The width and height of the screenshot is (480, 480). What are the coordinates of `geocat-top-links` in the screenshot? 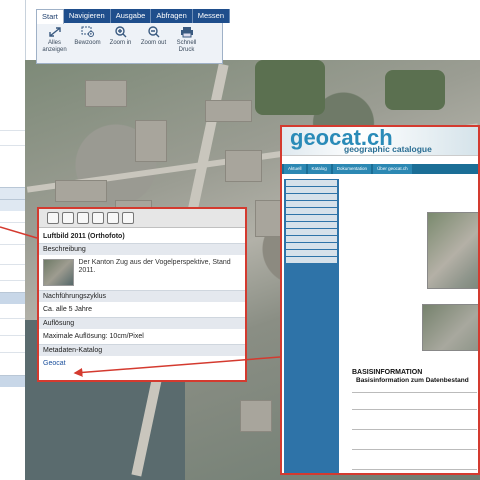 It's located at (380, 159).